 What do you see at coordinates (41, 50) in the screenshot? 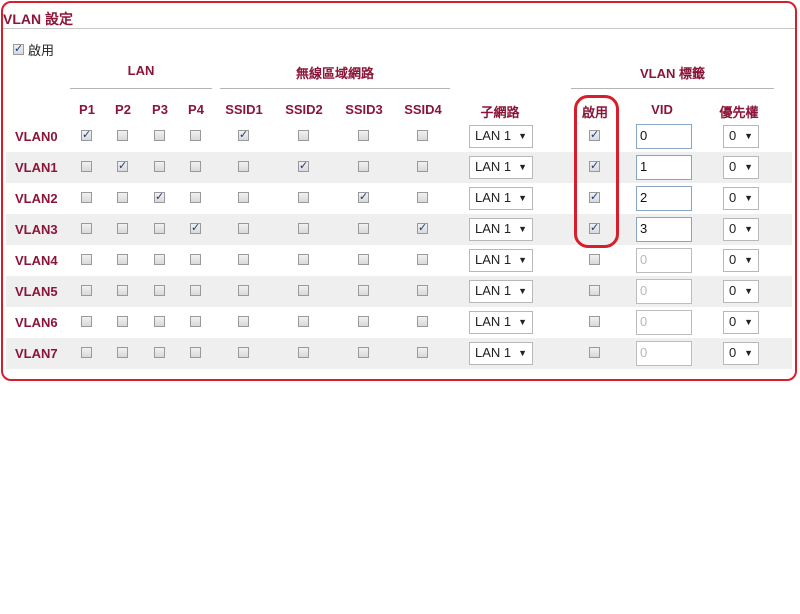
I see `master-enable-label: 啟用` at bounding box center [41, 50].